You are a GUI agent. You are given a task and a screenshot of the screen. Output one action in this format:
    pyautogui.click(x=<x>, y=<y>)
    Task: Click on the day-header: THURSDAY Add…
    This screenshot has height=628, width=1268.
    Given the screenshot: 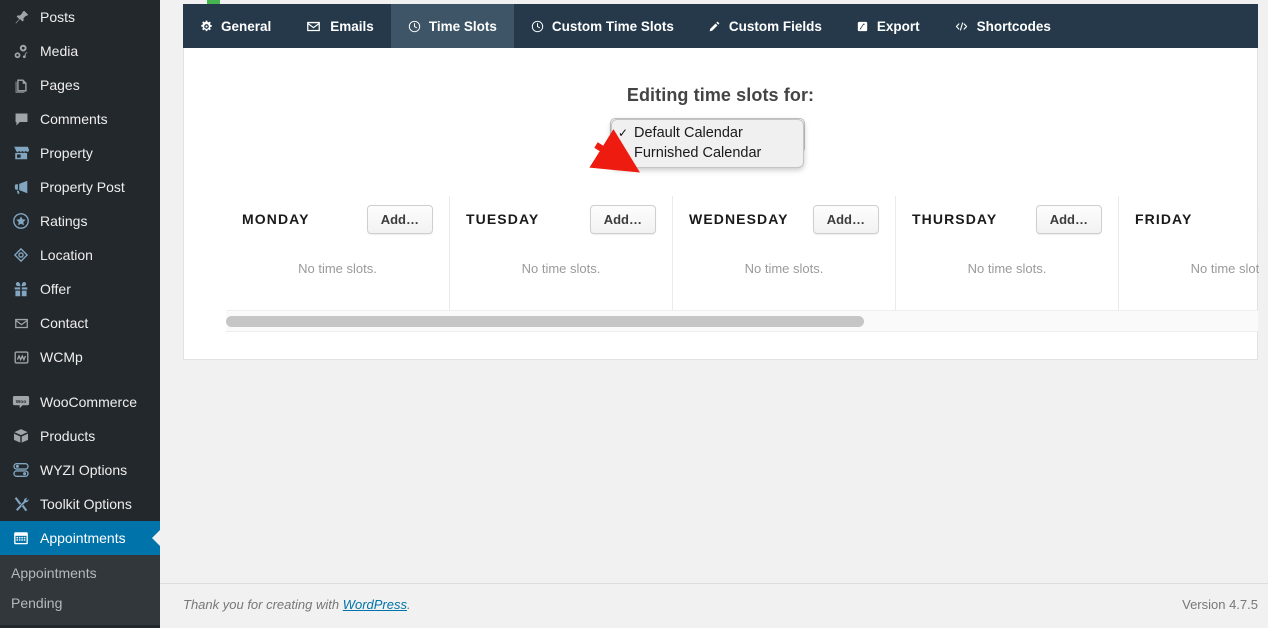 What is the action you would take?
    pyautogui.click(x=1007, y=219)
    